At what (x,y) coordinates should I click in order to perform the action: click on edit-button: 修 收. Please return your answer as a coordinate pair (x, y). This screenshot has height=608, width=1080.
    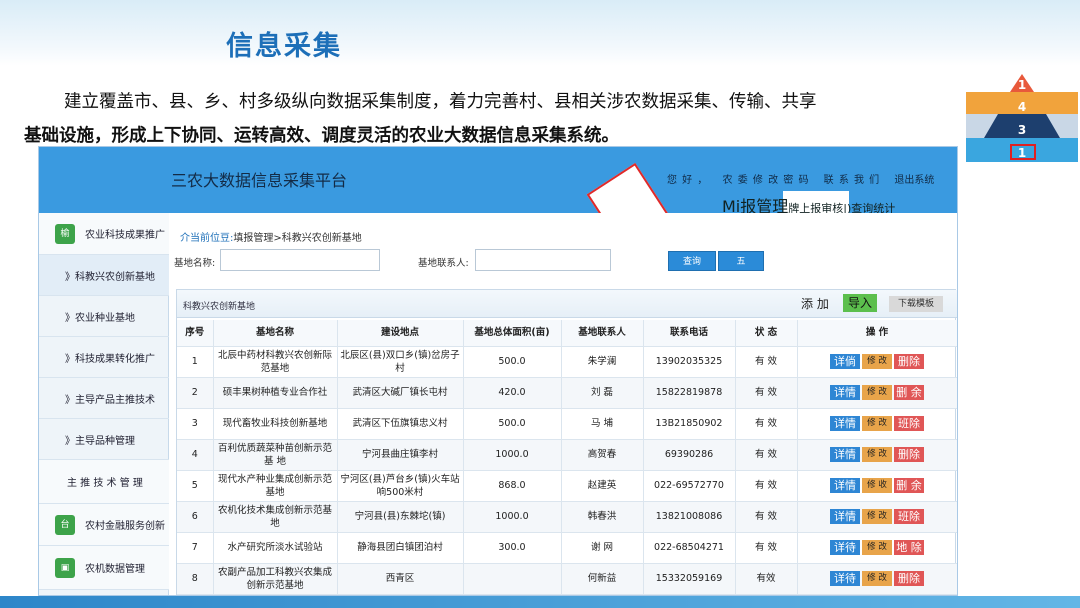
    Looking at the image, I should click on (877, 485).